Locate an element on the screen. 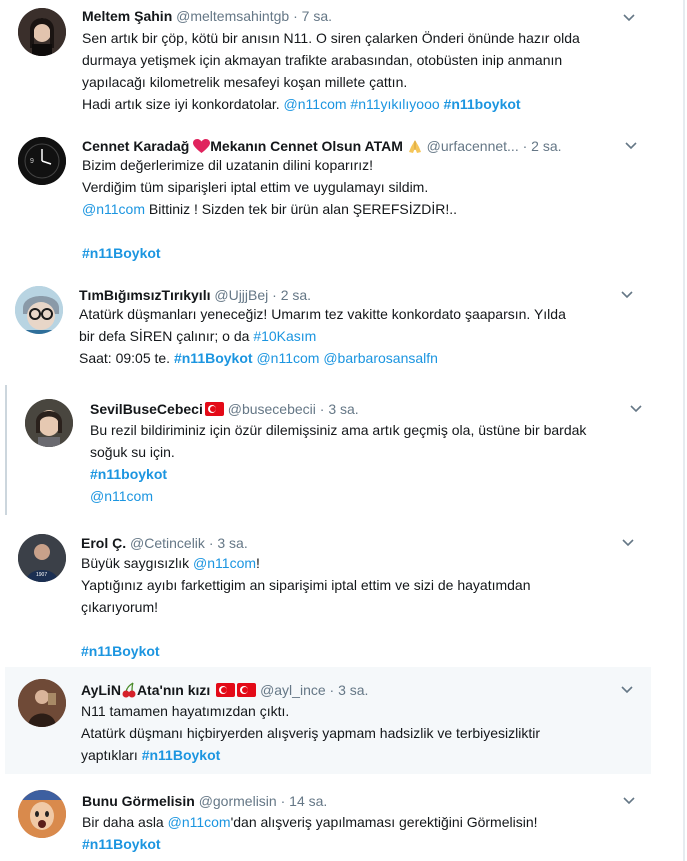  tweet-header: TımBığımsızTırıkyılı @UjjjBej · 2 sa. is located at coordinates (195, 295).